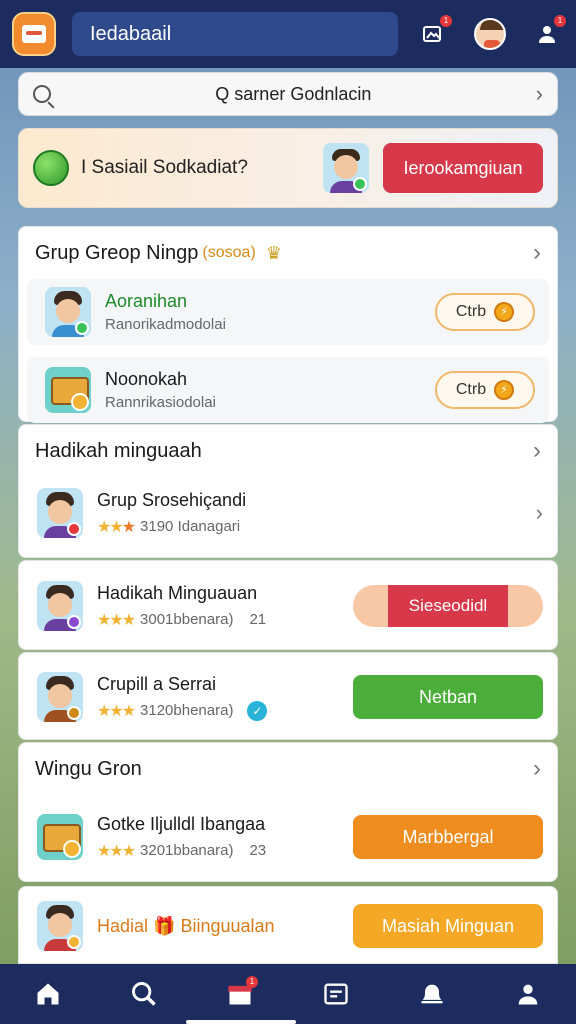 This screenshot has width=576, height=1024. What do you see at coordinates (164, 167) in the screenshot?
I see `banner-text: I Sasiail Sodkadiat?` at bounding box center [164, 167].